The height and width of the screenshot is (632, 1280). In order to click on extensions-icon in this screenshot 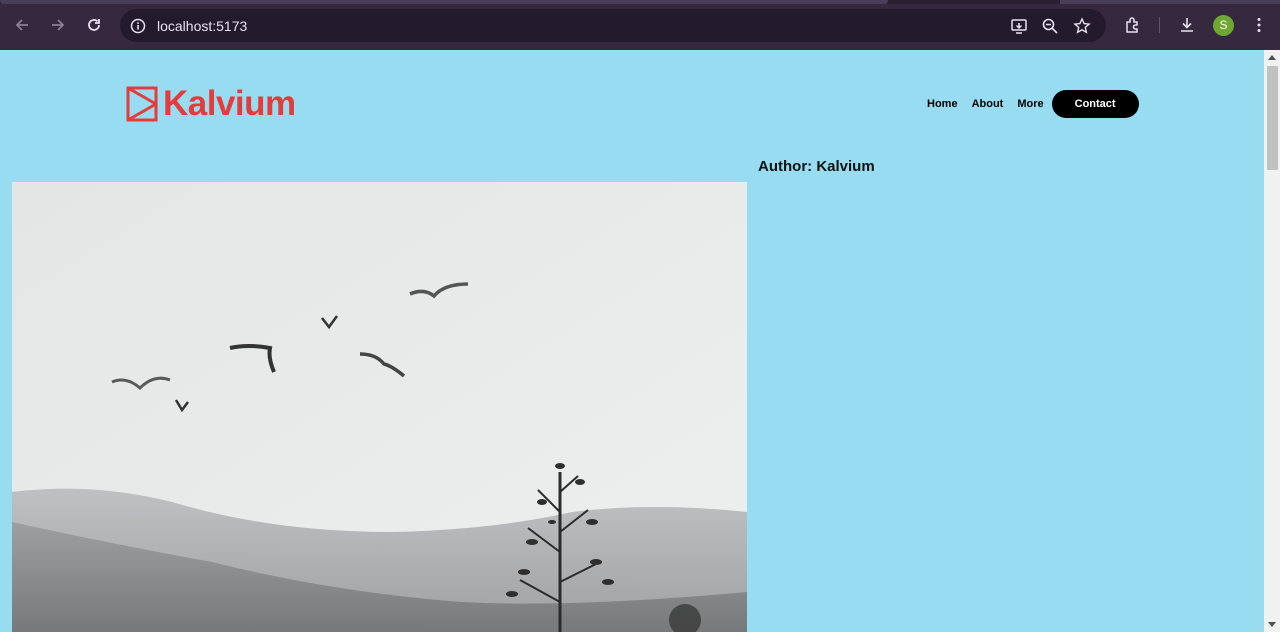, I will do `click(1133, 25)`.